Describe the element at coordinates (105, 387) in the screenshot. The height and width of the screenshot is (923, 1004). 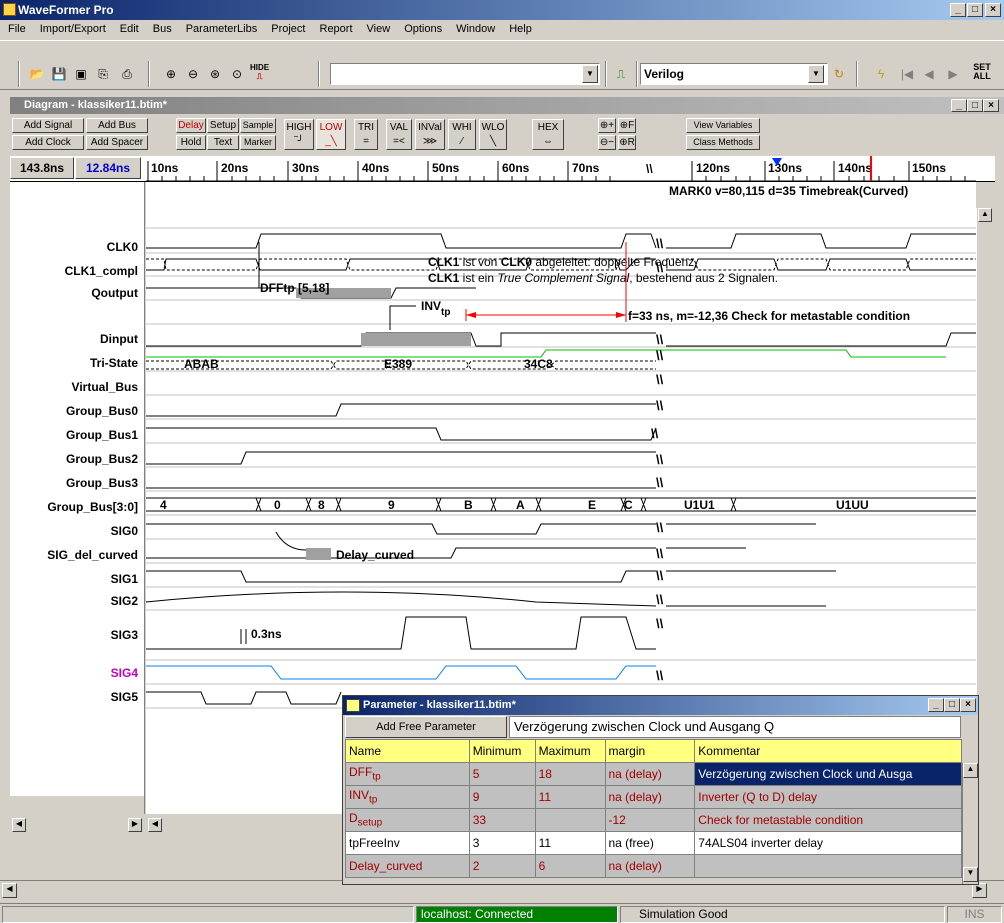
I see `signal-name: Virtual_Bus` at that location.